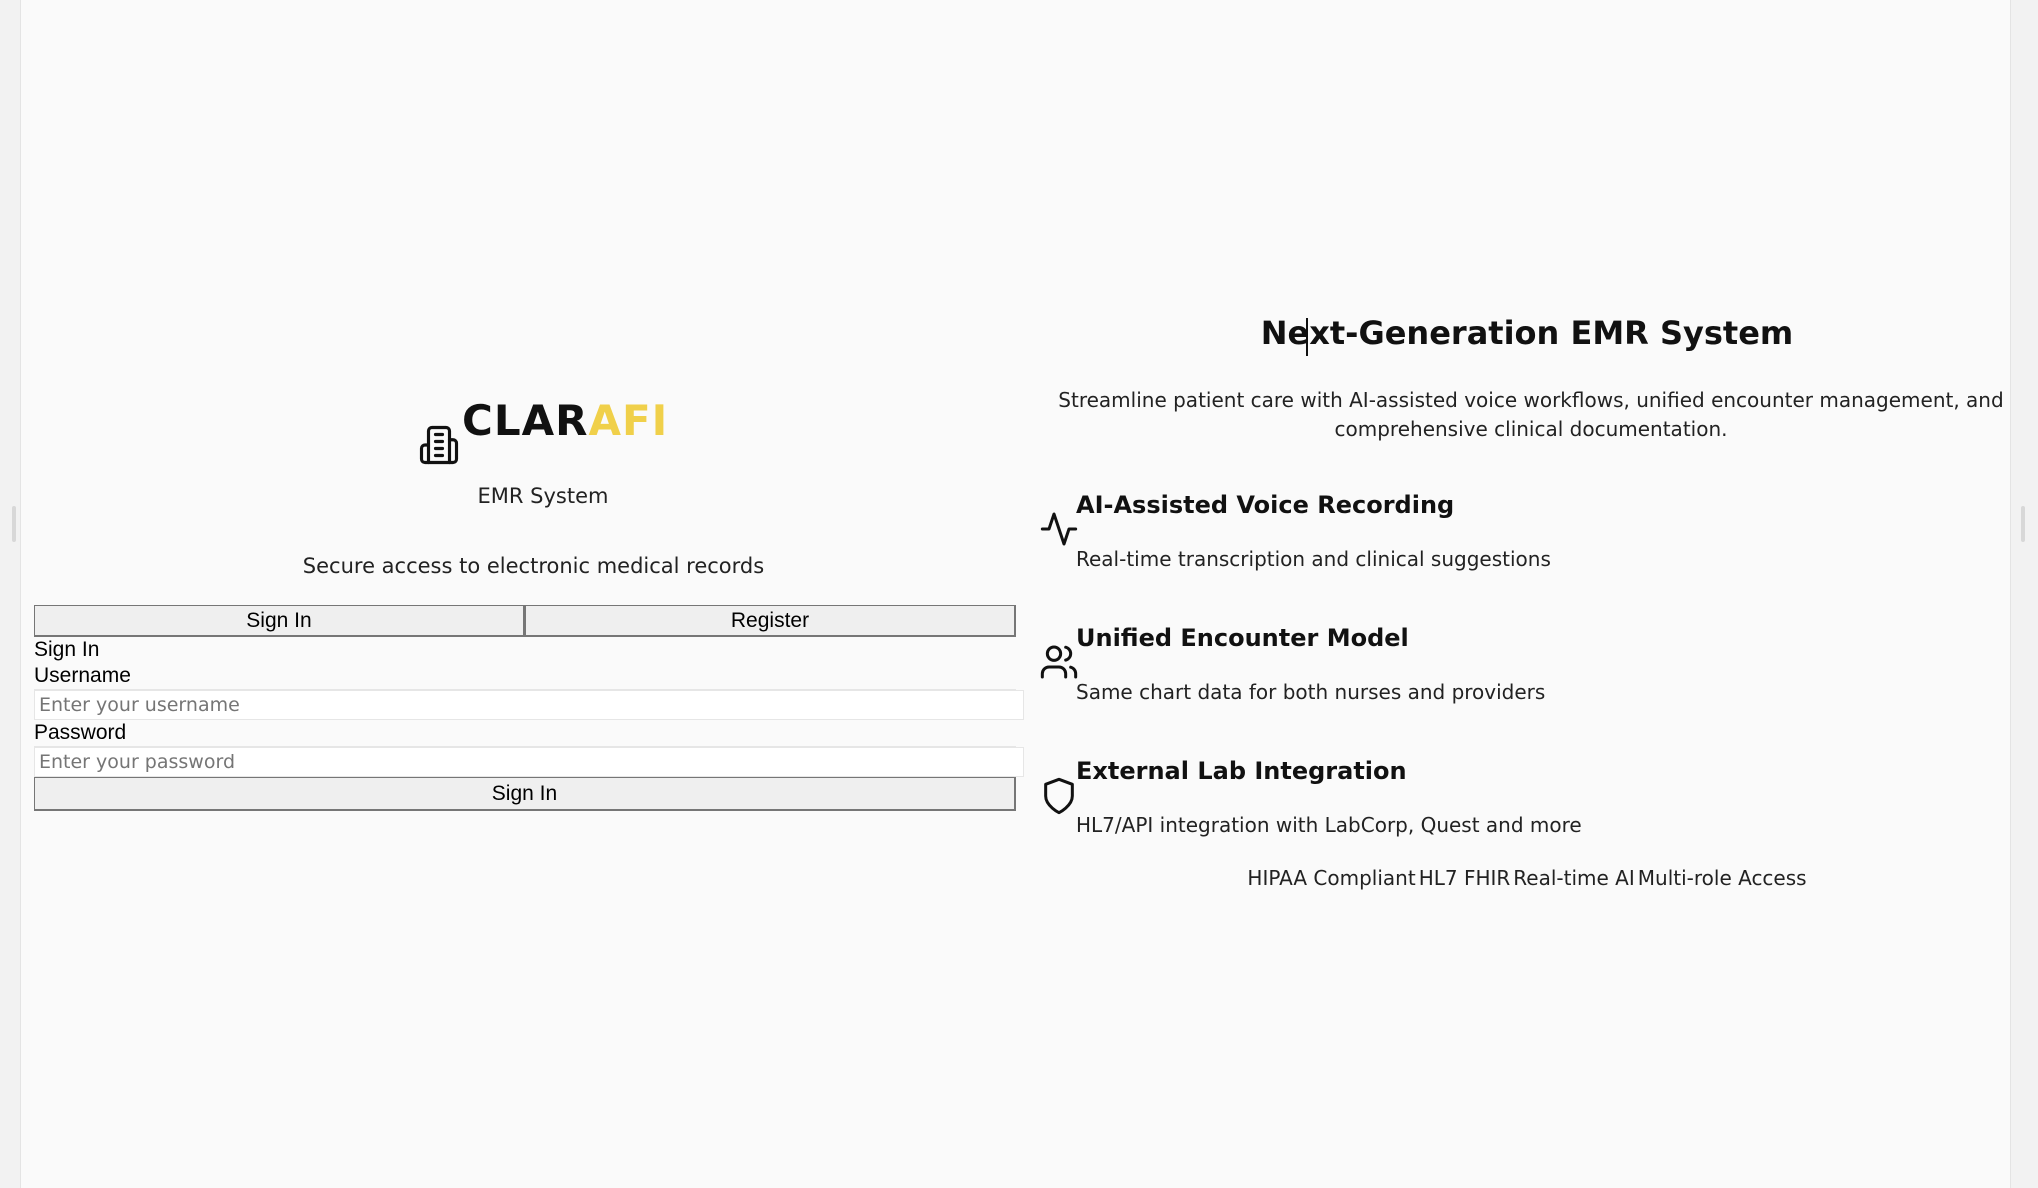  What do you see at coordinates (628, 420) in the screenshot?
I see `brand-name-accent: AFI` at bounding box center [628, 420].